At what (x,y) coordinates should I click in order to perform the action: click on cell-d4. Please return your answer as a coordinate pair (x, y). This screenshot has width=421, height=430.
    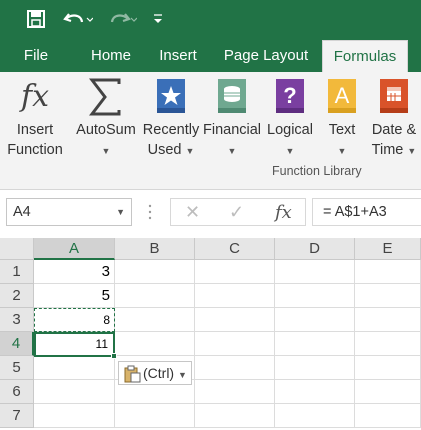
    Looking at the image, I should click on (315, 344).